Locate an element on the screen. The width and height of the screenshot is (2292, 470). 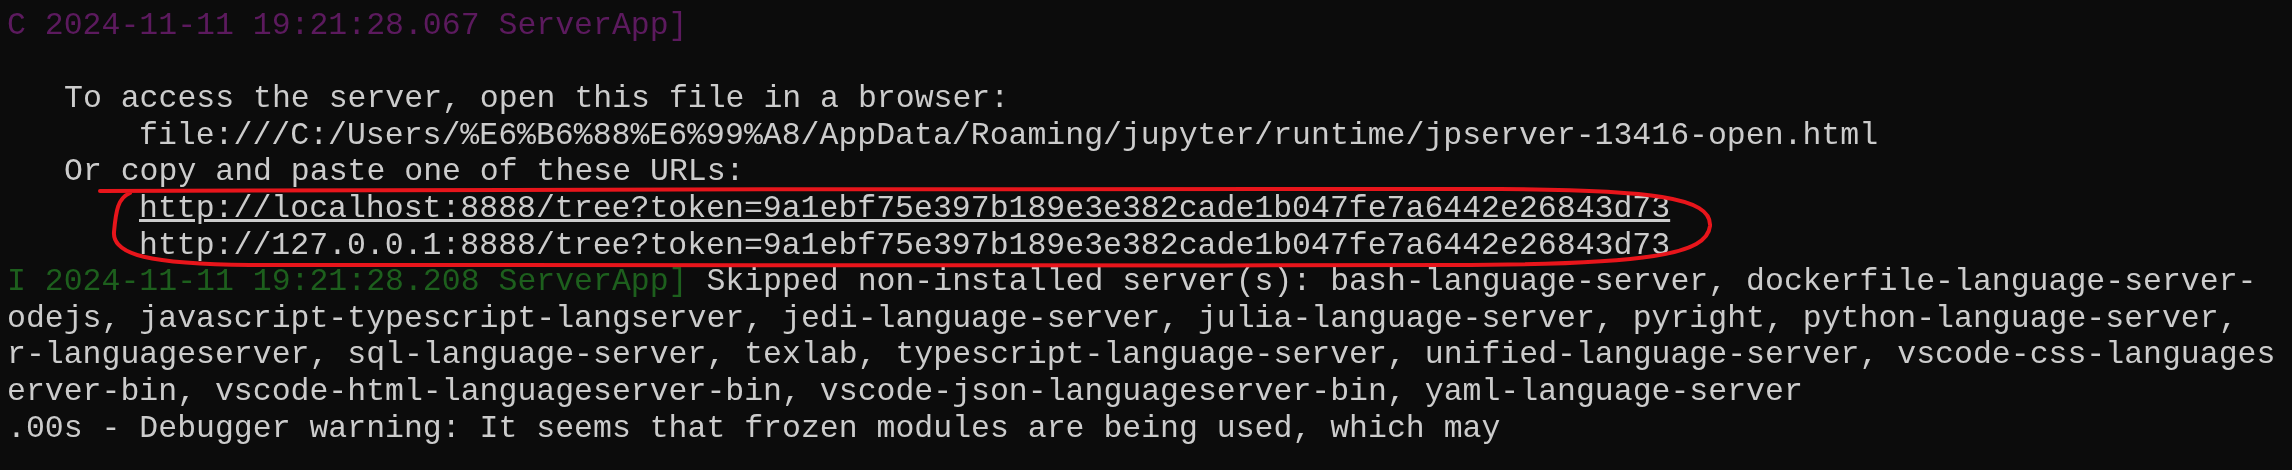
terminal-text: odejs, javascript-typescript-langserver, jedi-language-server, julia-language-server, pyright, python-language-server, is located at coordinates (1122, 318).